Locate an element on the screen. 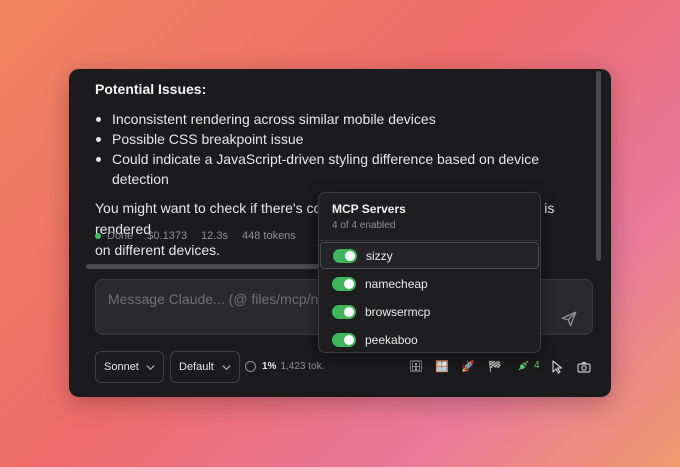 The height and width of the screenshot is (467, 680). message-heading: Potential Issues: is located at coordinates (151, 89).